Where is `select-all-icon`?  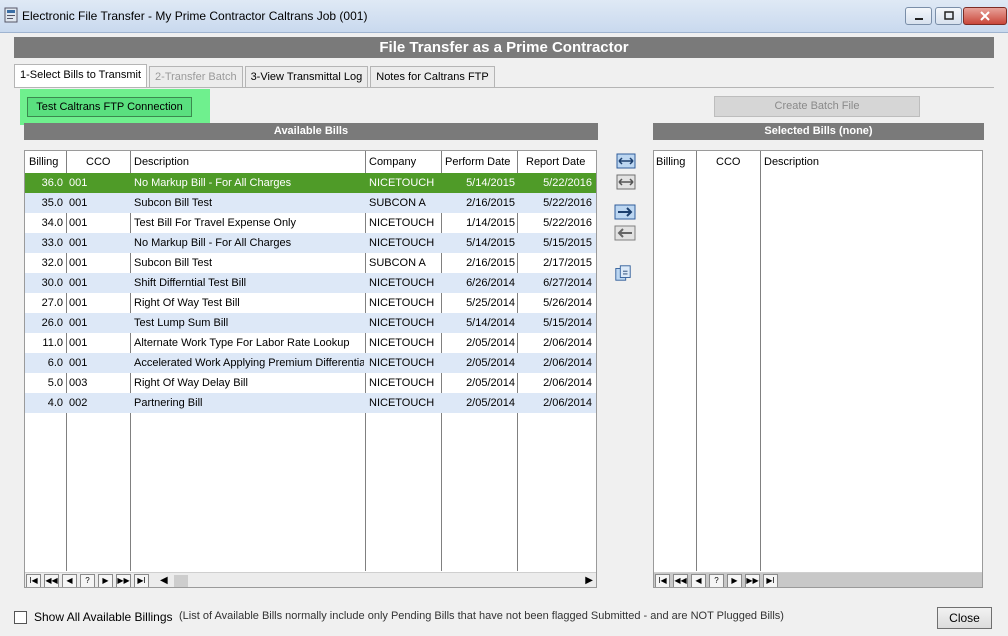 select-all-icon is located at coordinates (626, 161).